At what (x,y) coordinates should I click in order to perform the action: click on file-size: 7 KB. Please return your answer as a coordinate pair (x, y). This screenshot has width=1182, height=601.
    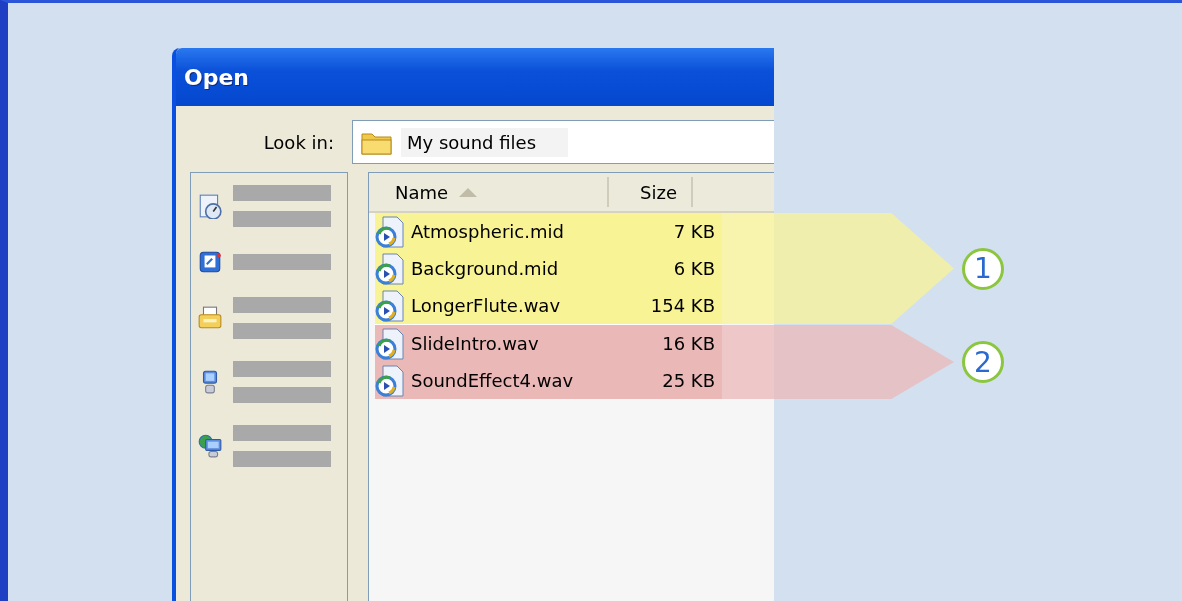
    Looking at the image, I should click on (693, 231).